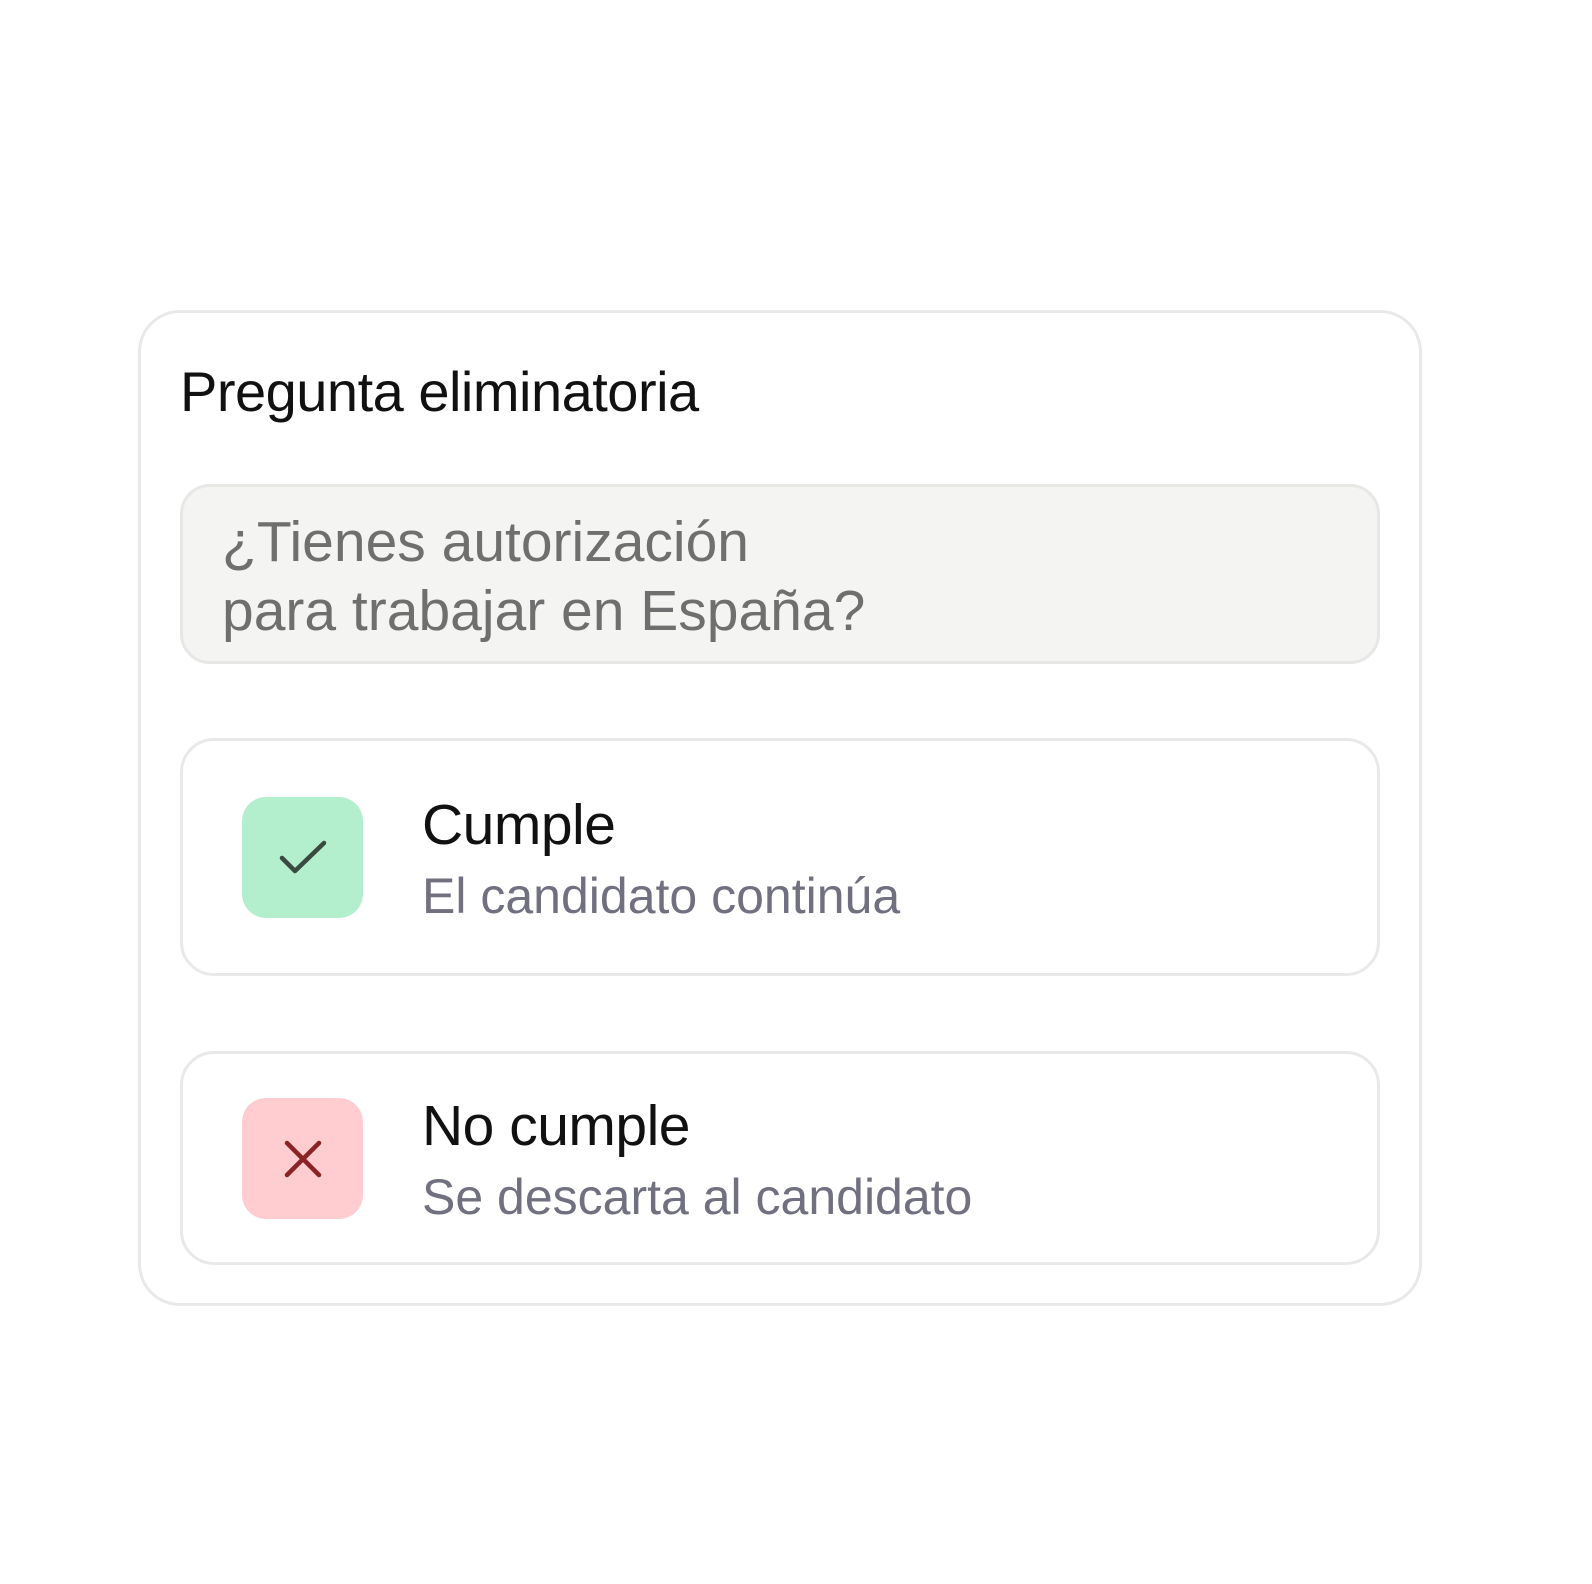 Image resolution: width=1592 pixels, height=1584 pixels. I want to click on close-icon, so click(302, 1158).